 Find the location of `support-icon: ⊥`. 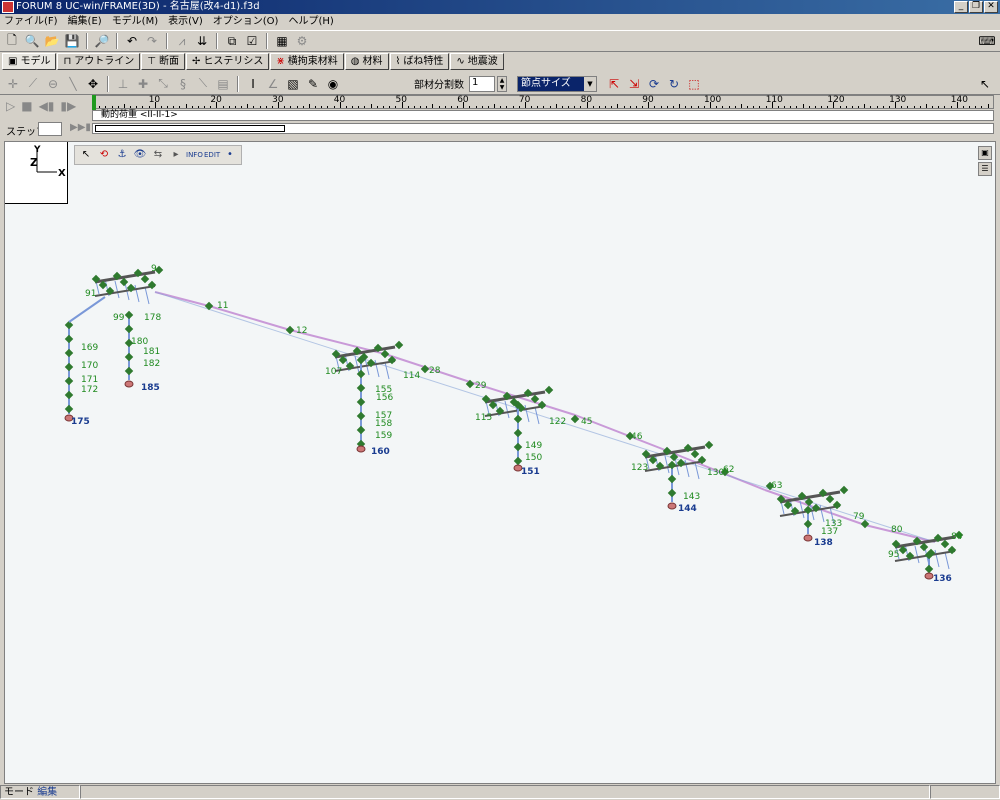

support-icon: ⊥ is located at coordinates (123, 84).